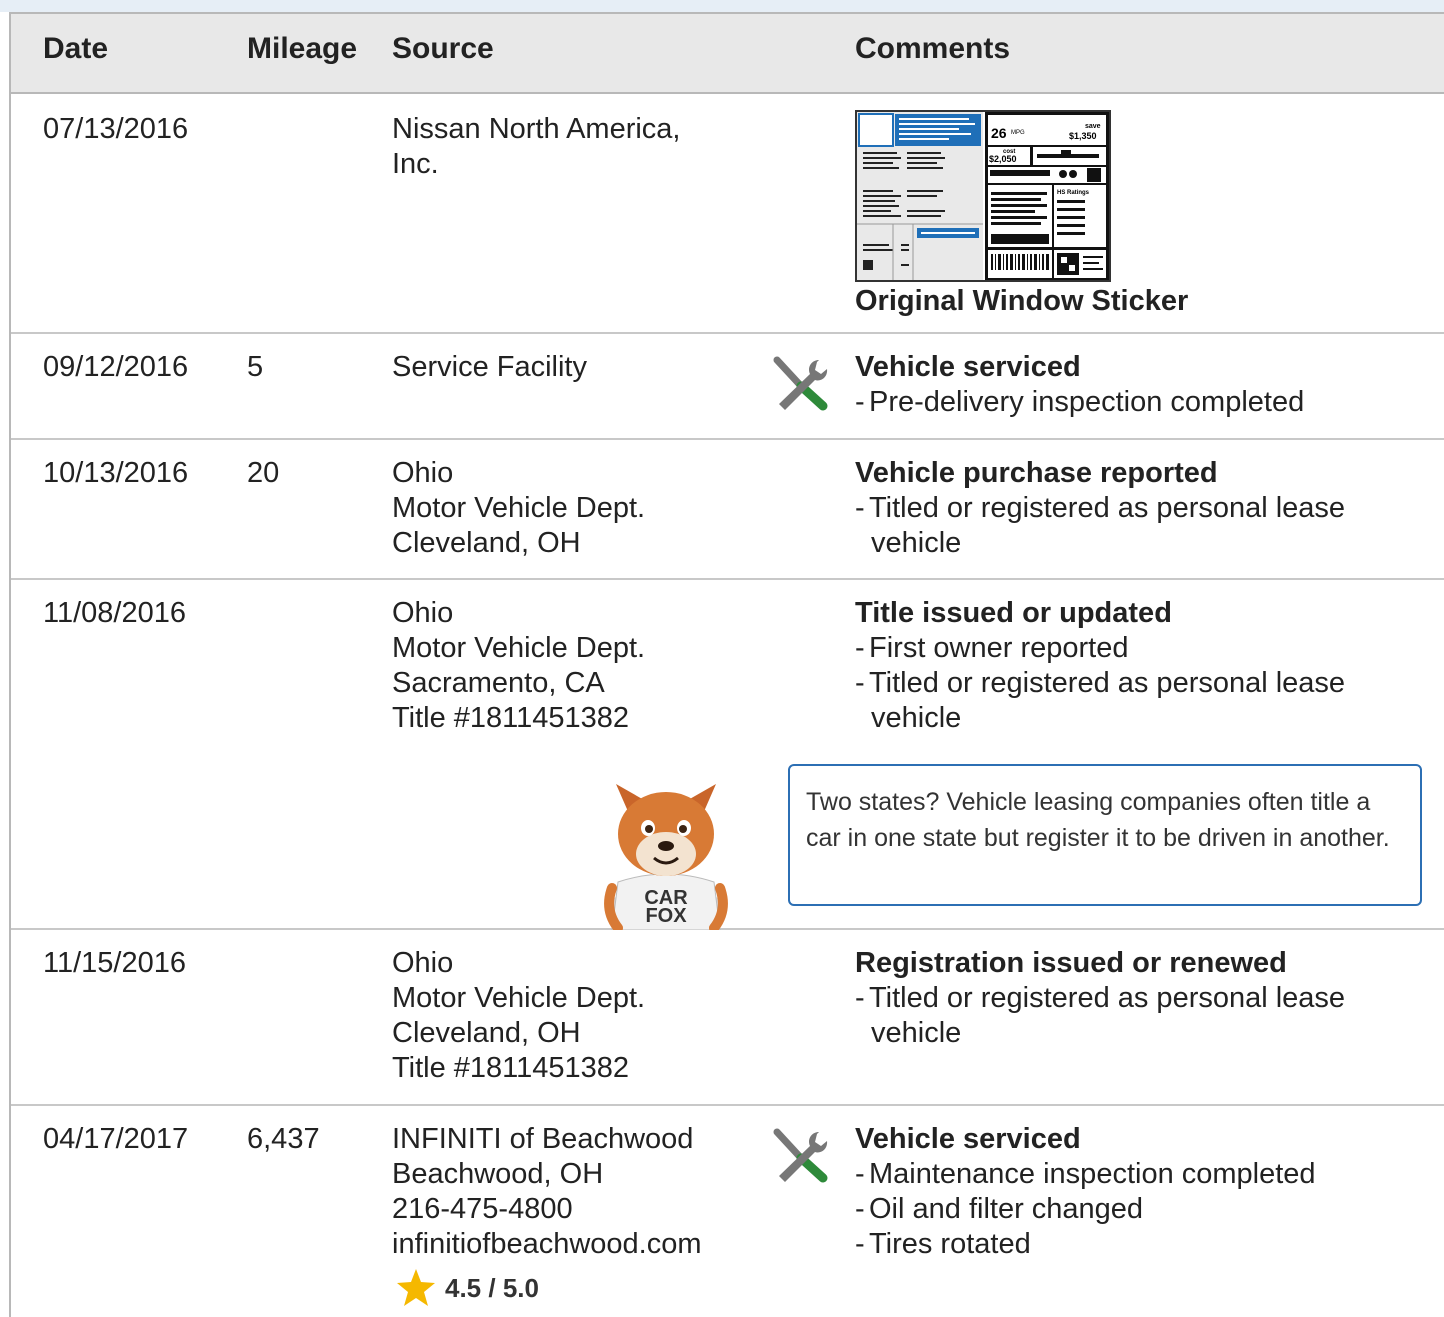 The height and width of the screenshot is (1317, 1444). I want to click on rating-value: 4.5 / 5.0, so click(492, 1287).